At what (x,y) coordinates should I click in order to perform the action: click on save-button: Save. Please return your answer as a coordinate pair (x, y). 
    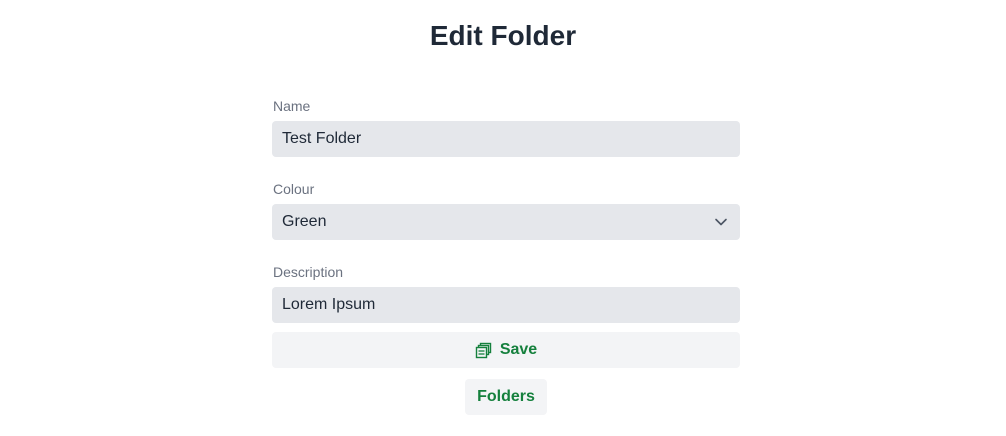
    Looking at the image, I should click on (506, 350).